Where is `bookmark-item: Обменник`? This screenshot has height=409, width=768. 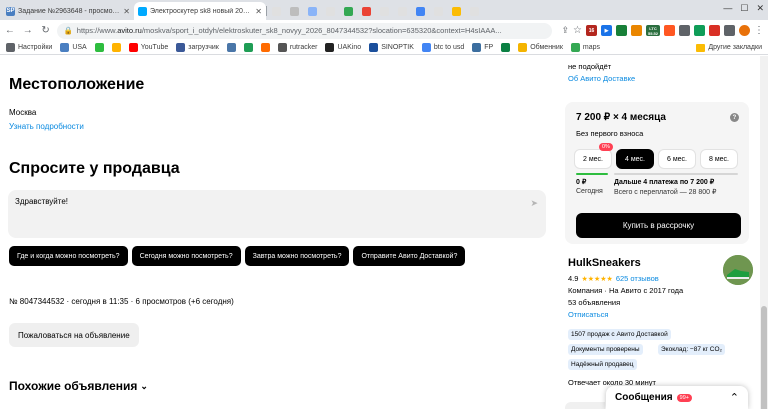 bookmark-item: Обменник is located at coordinates (540, 47).